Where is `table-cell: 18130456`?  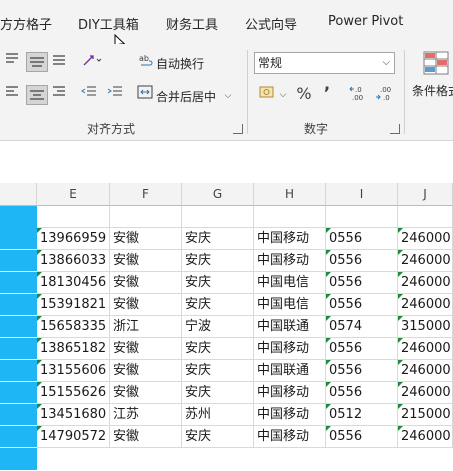
table-cell: 18130456 is located at coordinates (73, 283).